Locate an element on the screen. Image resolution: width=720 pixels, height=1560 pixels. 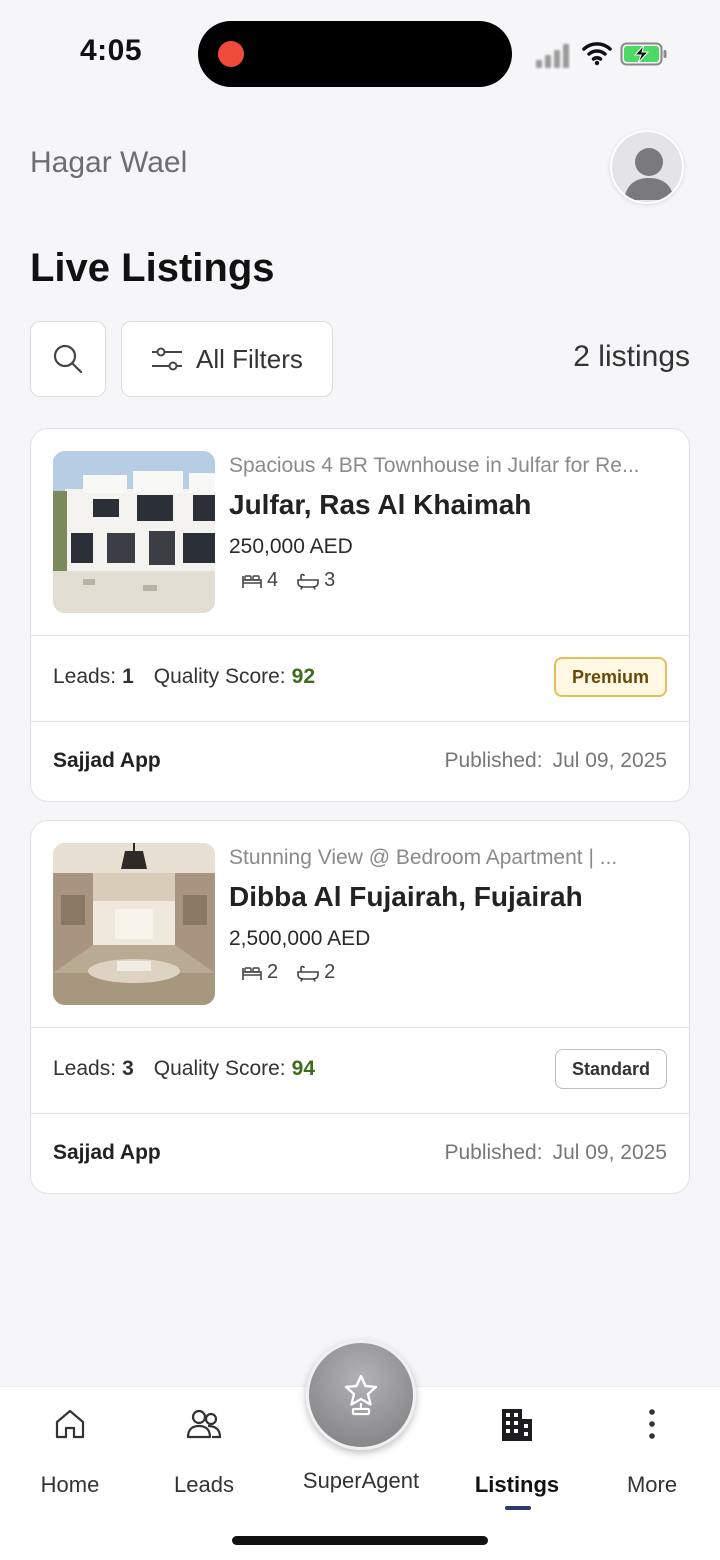
home-indicator is located at coordinates (360, 1540).